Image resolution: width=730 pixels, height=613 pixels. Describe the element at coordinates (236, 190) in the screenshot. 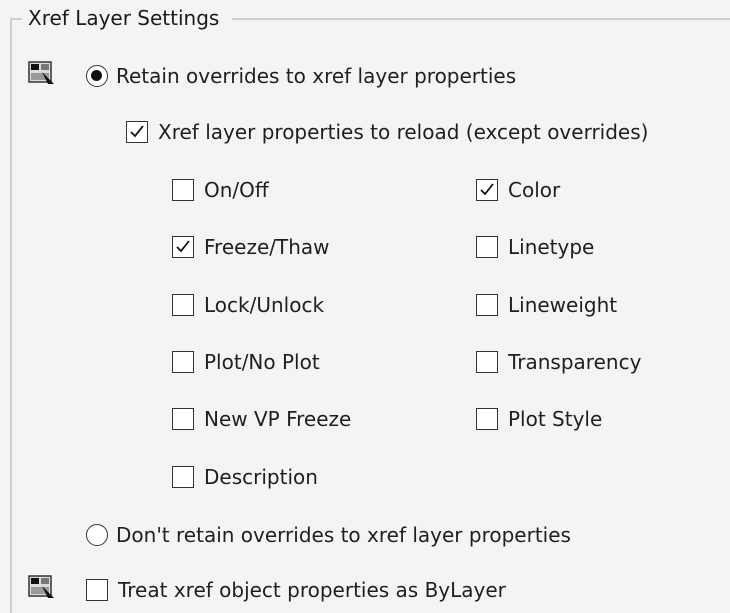

I see `property-onoff-label: On/Off` at that location.